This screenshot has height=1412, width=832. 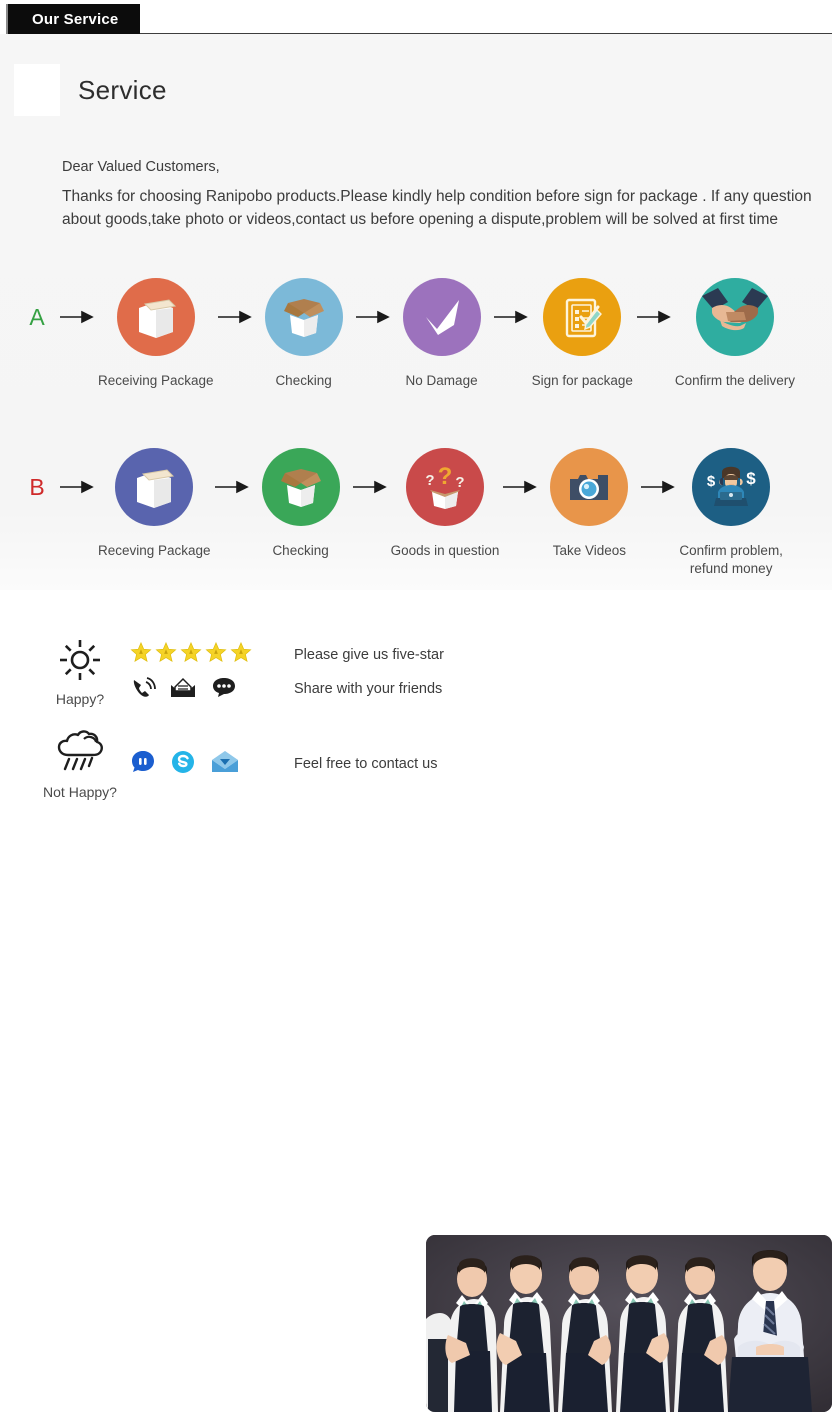 I want to click on mood-label-not-happy: Not Happy?, so click(x=80, y=791).